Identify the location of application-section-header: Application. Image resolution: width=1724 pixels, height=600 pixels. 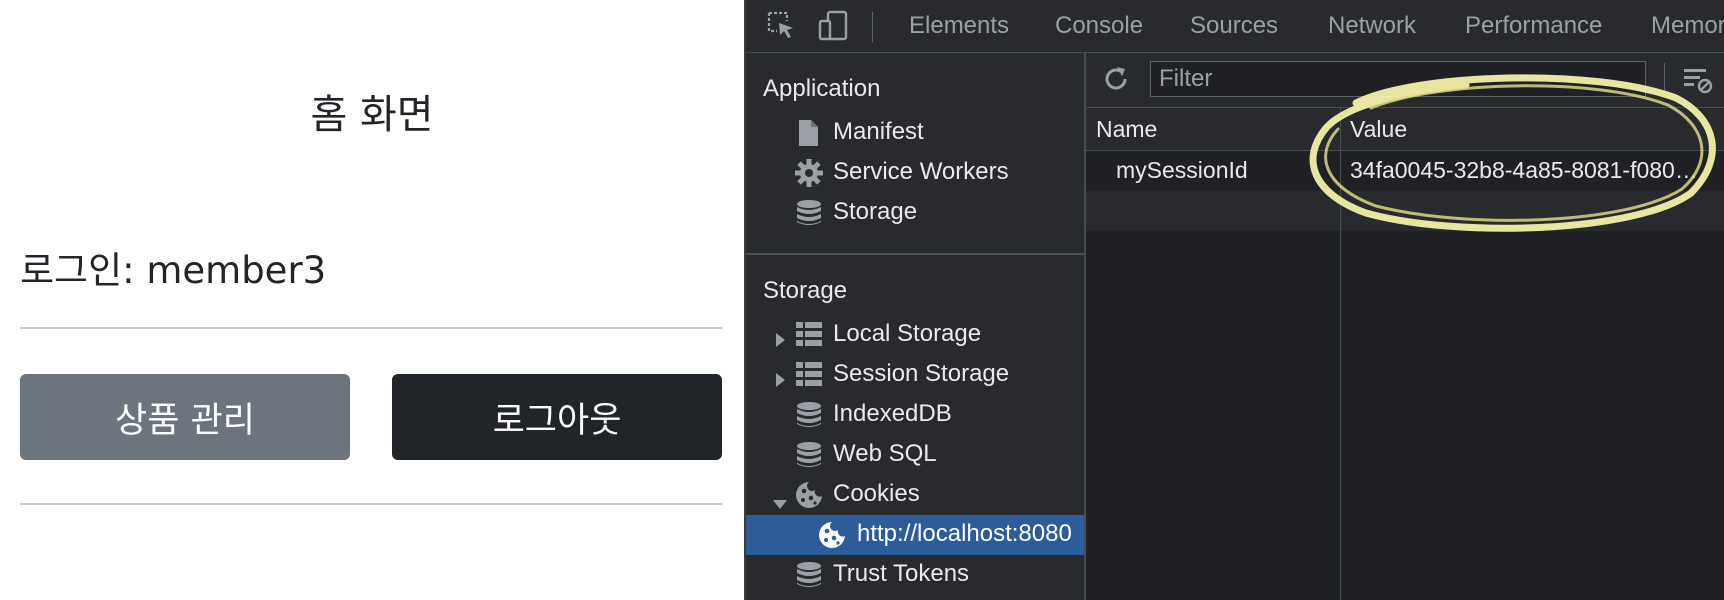
(822, 88).